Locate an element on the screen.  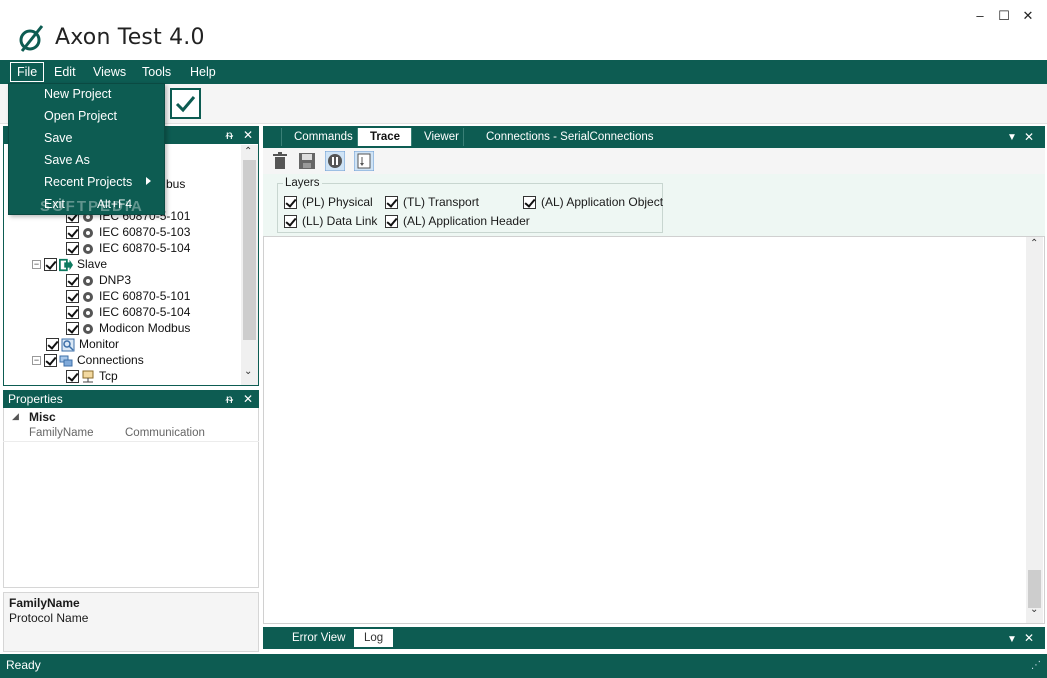
tree-item: DNP3 is located at coordinates (98, 280).